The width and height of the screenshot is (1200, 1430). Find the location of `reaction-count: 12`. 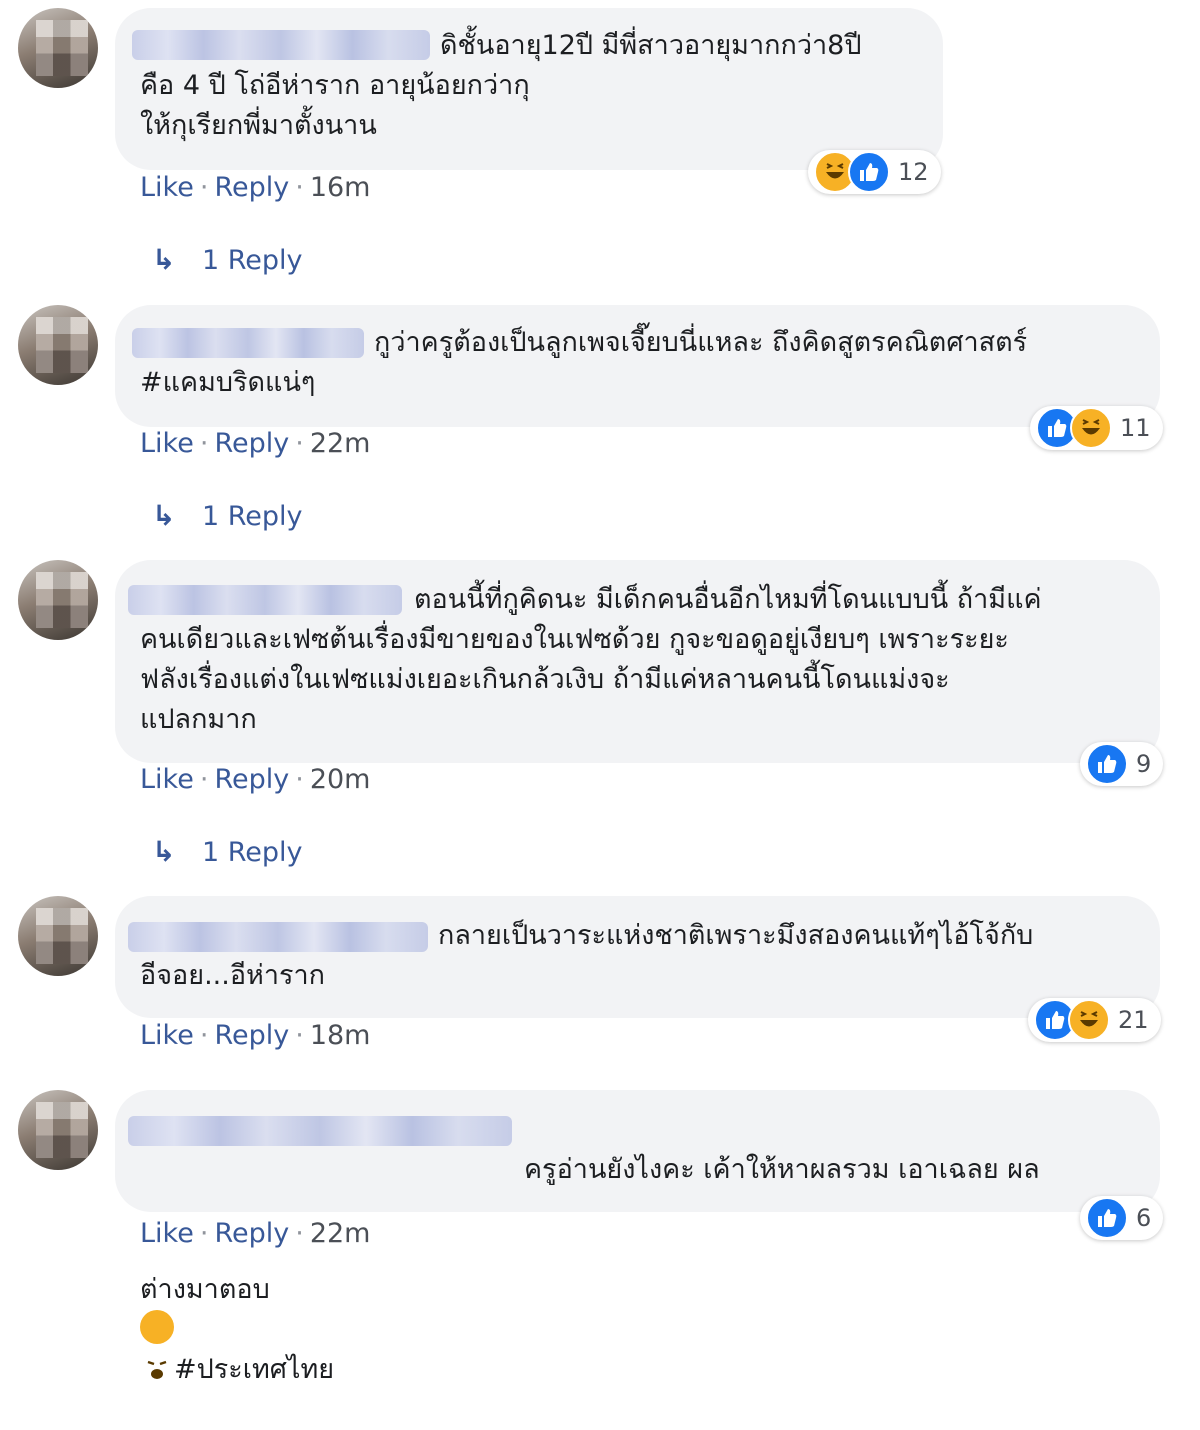

reaction-count: 12 is located at coordinates (913, 172).